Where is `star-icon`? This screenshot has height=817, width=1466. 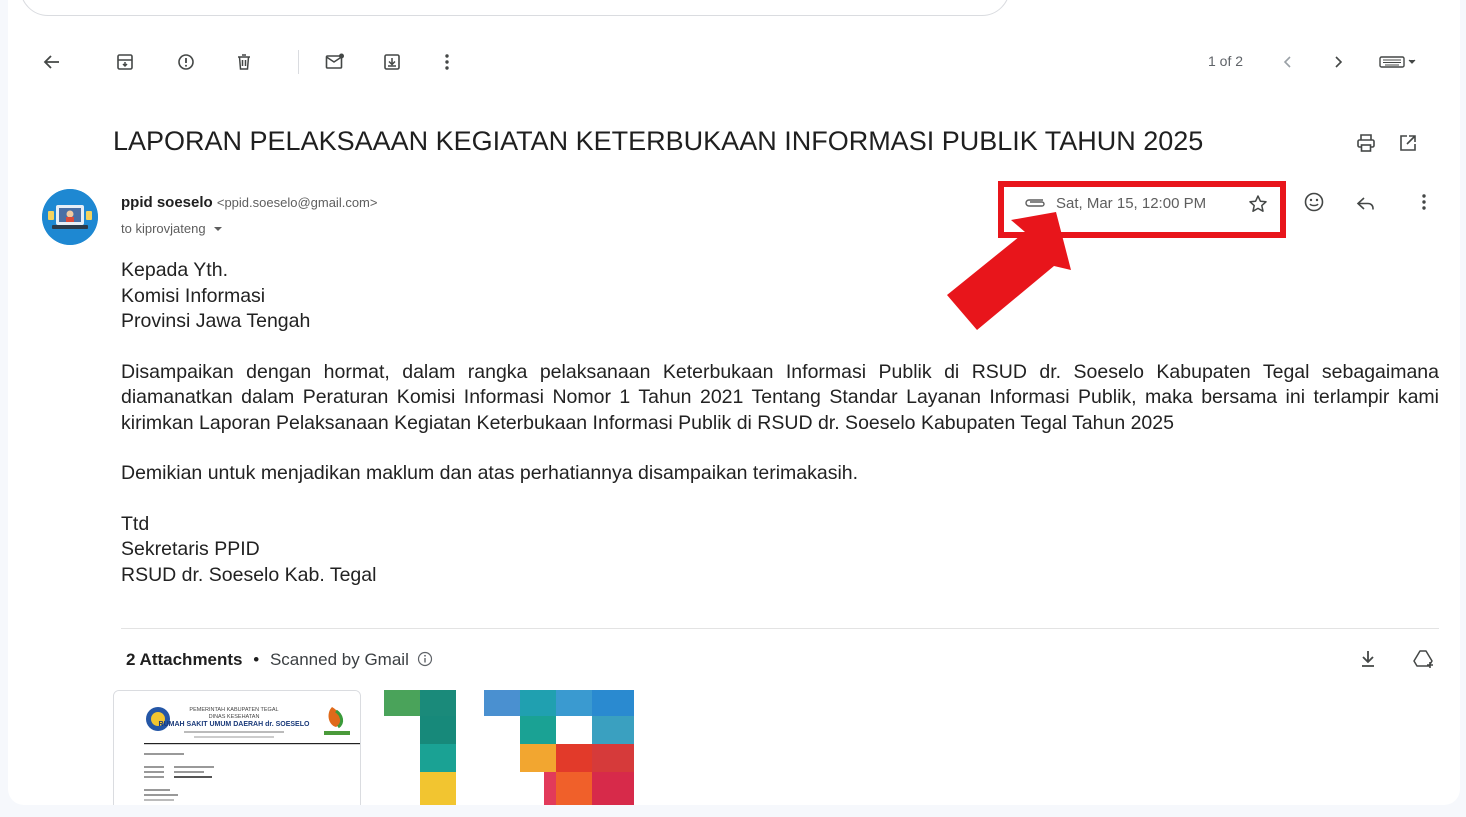
star-icon is located at coordinates (1258, 204).